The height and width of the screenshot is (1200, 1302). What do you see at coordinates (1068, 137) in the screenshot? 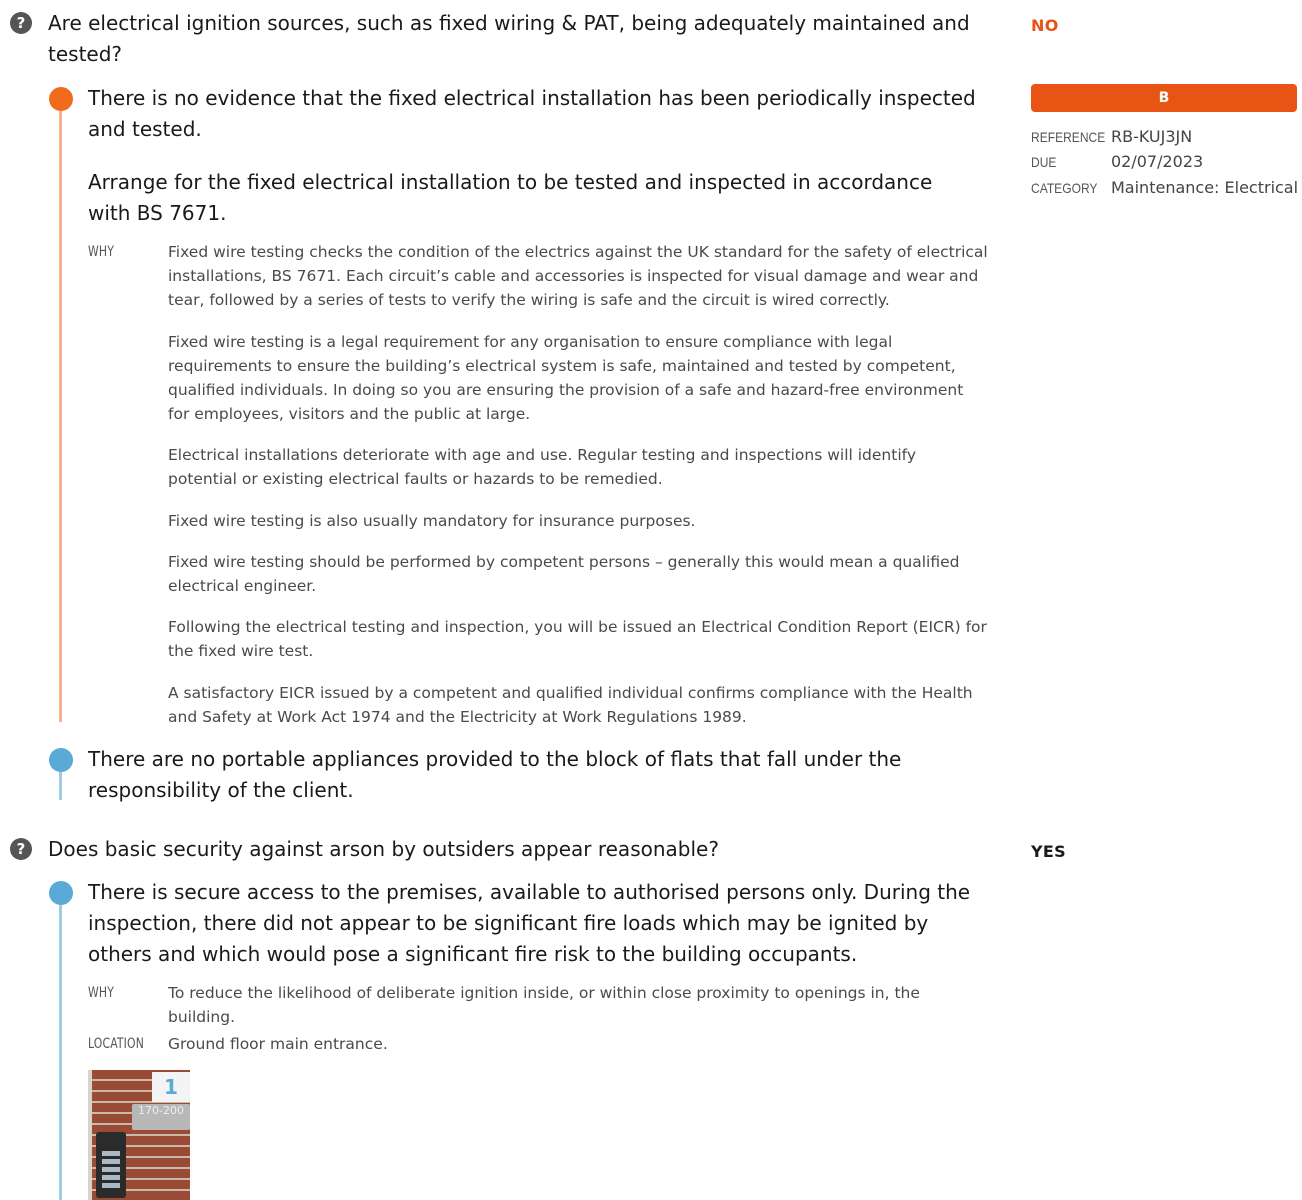
I see `reference-label: REFERENCE` at bounding box center [1068, 137].